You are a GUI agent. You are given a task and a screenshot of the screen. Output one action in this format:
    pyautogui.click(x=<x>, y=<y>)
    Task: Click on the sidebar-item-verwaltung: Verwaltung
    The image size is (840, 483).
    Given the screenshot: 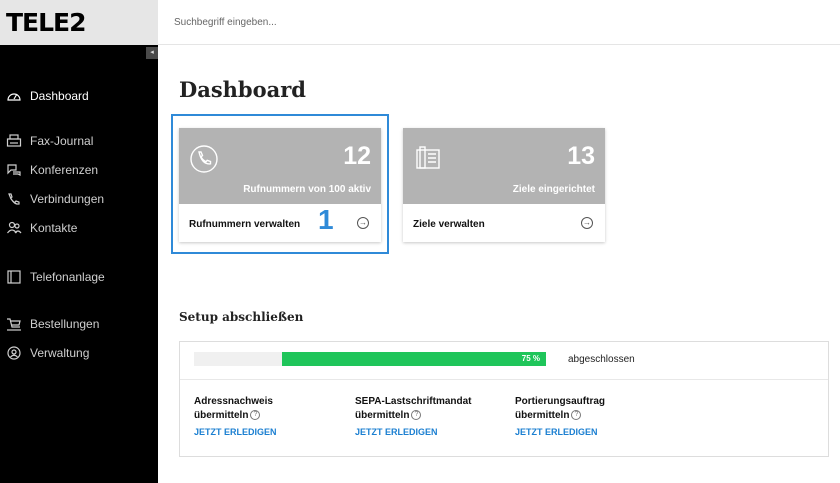 What is the action you would take?
    pyautogui.click(x=47, y=353)
    